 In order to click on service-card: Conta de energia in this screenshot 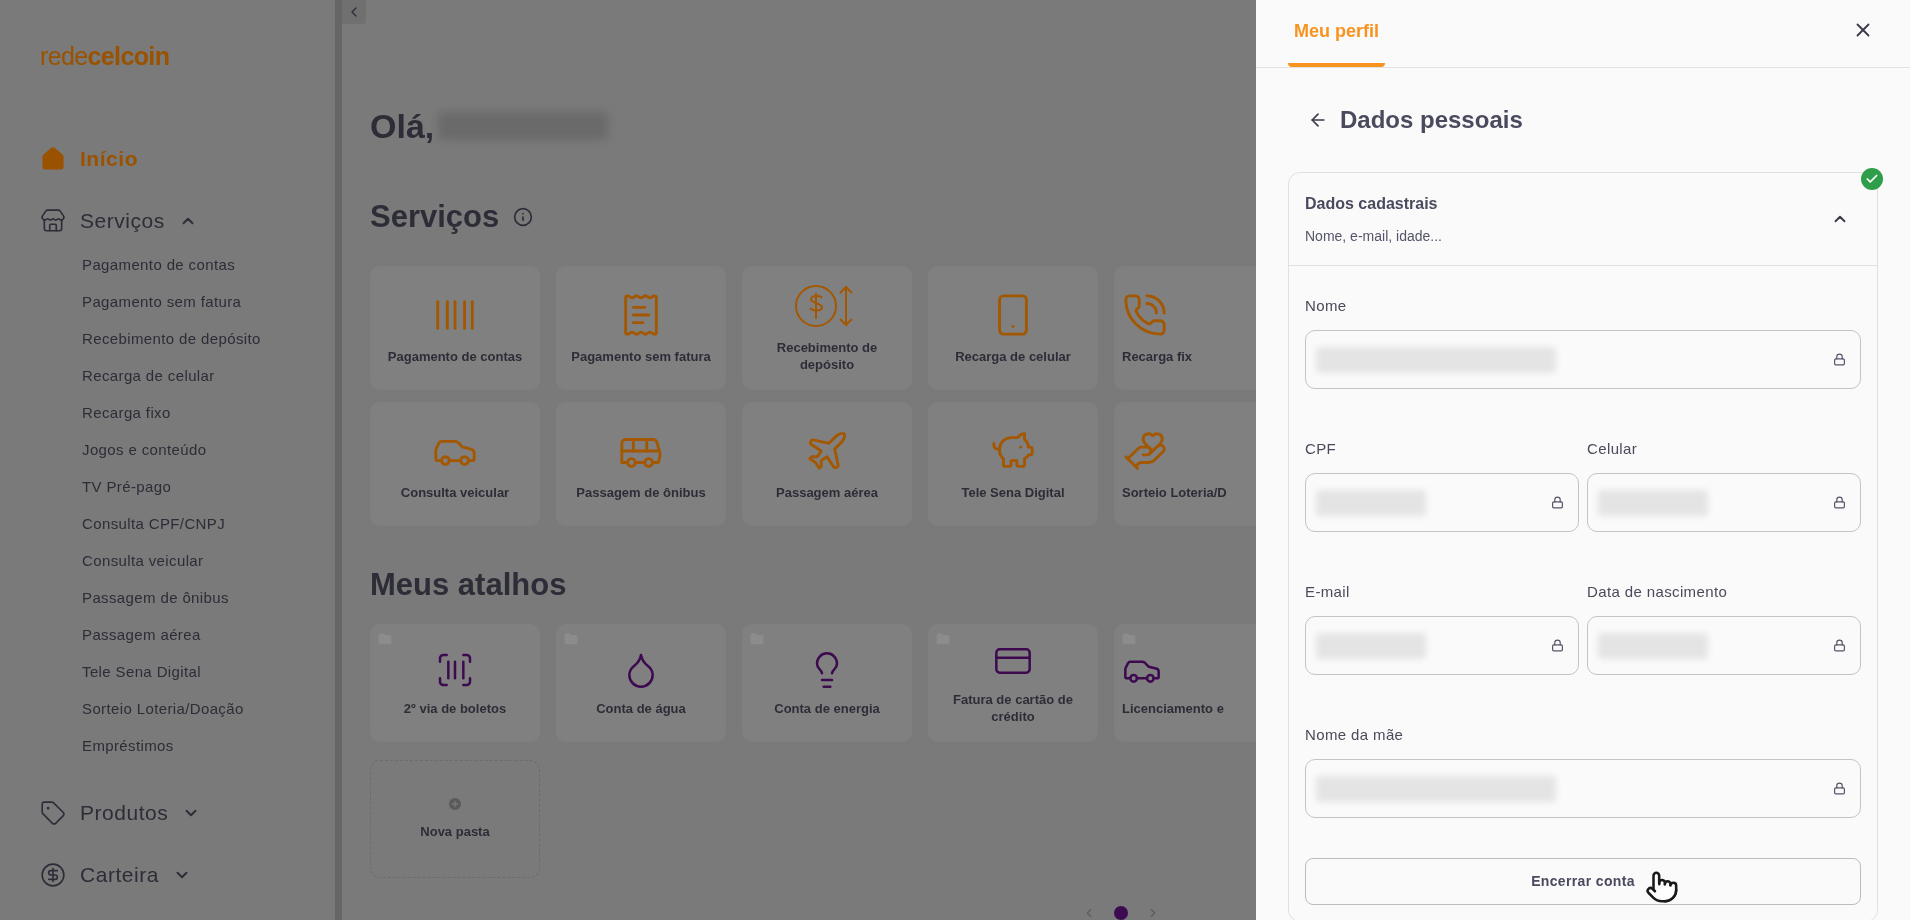, I will do `click(827, 683)`.